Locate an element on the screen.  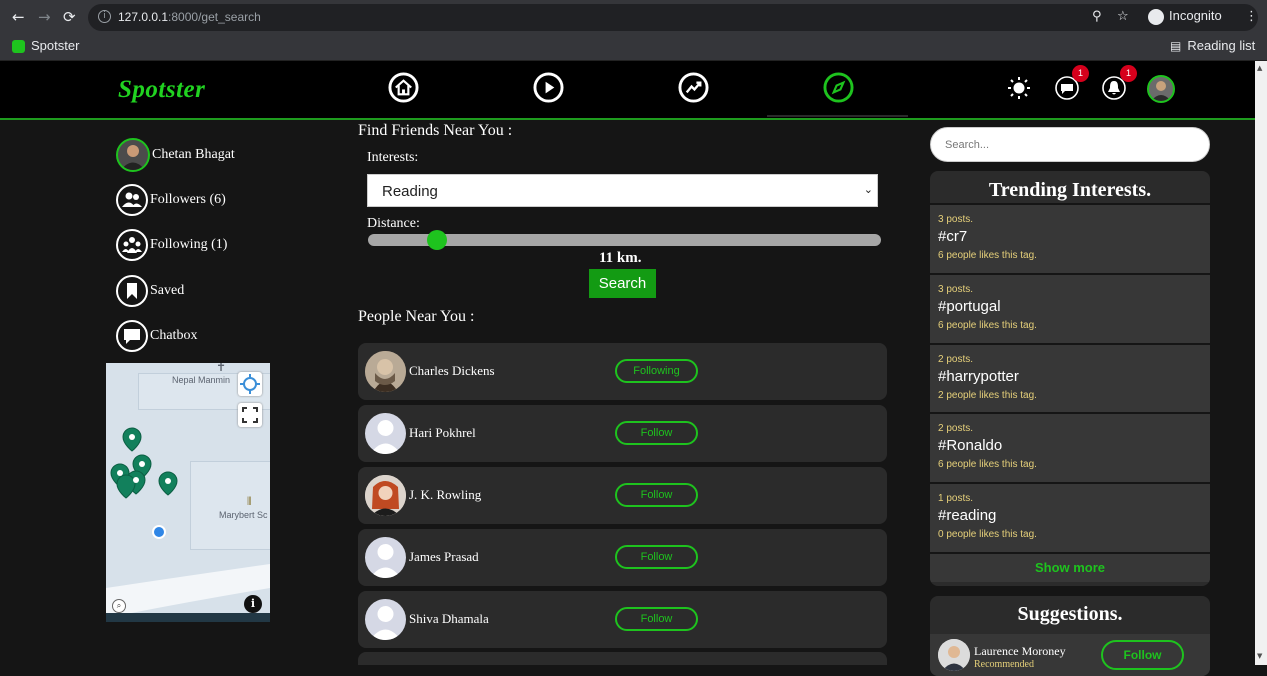
saved-label: Saved is located at coordinates (167, 290).